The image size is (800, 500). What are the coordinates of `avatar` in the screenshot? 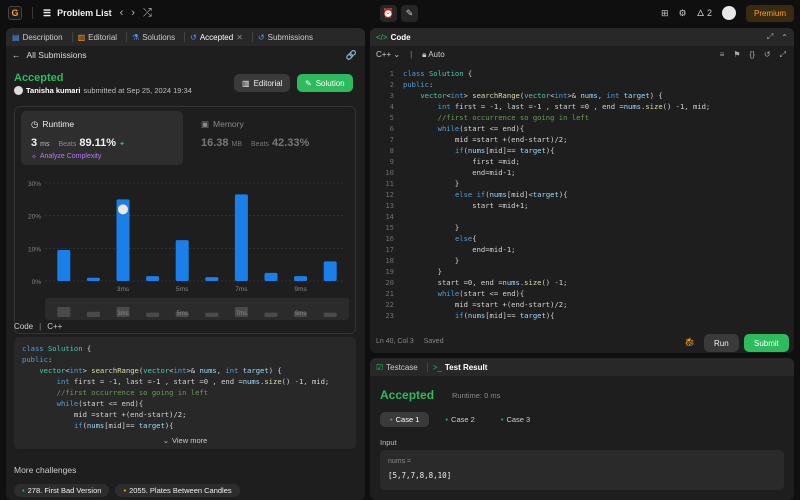 It's located at (728, 13).